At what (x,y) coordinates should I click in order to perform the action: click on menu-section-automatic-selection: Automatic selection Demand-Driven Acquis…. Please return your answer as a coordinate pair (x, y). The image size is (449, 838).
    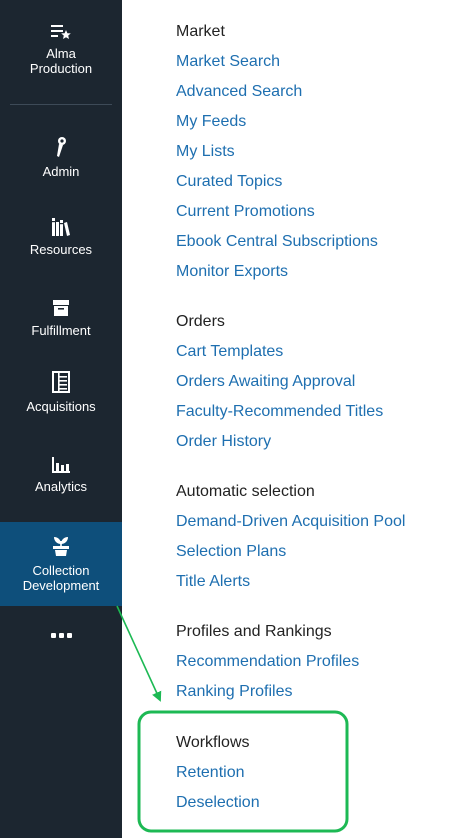
    Looking at the image, I should click on (312, 537).